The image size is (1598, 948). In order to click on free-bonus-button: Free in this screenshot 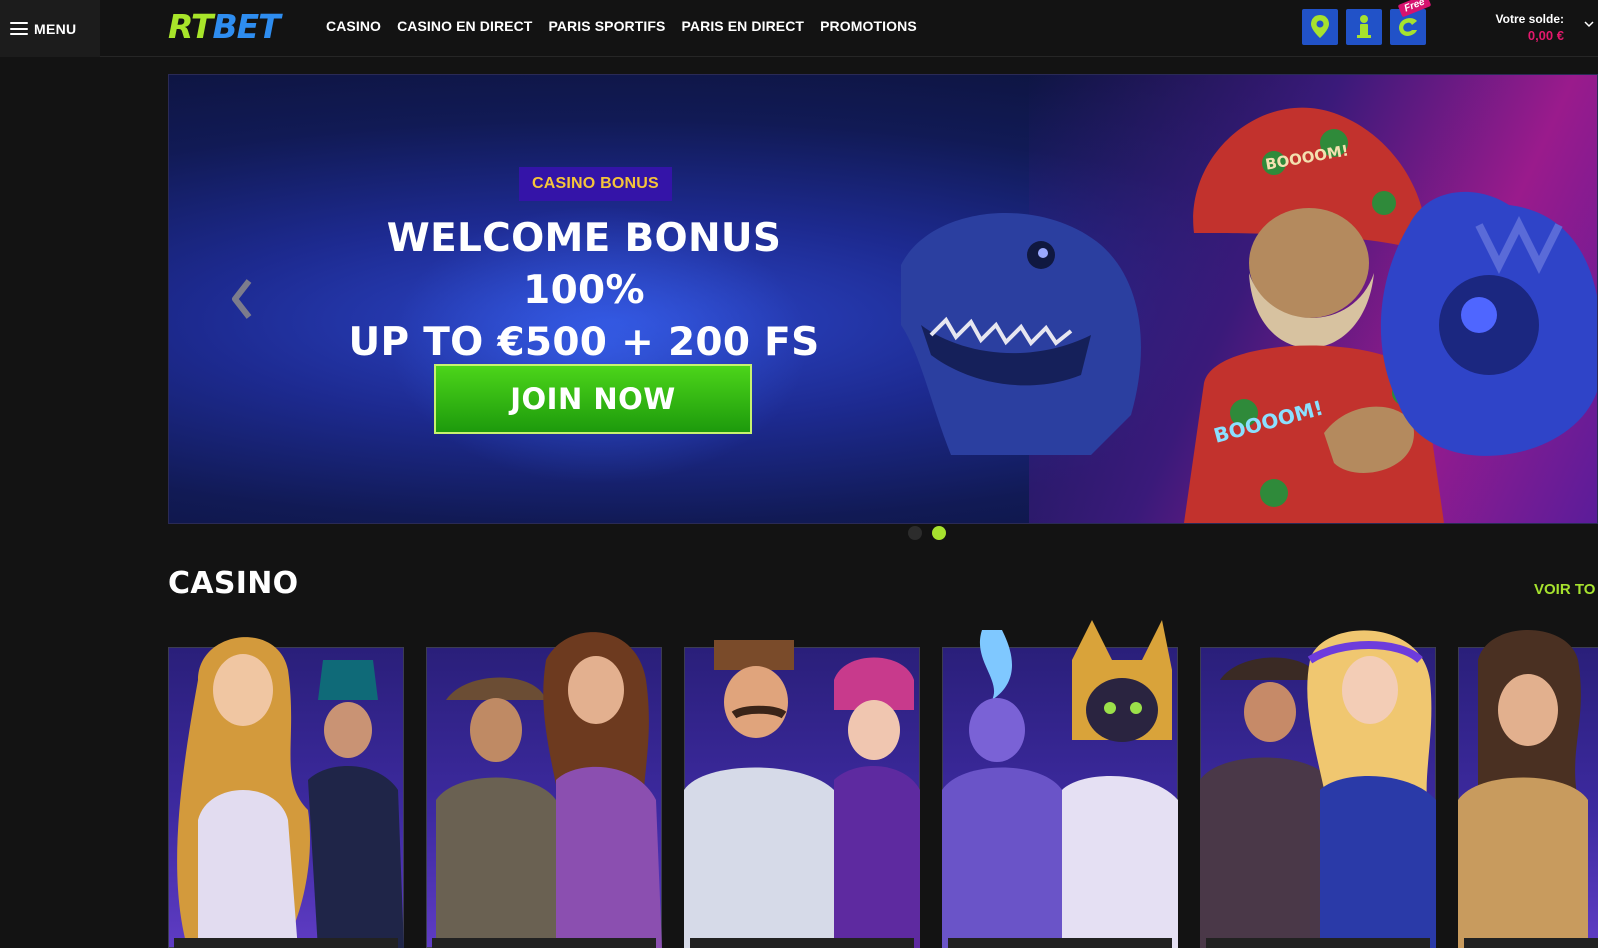, I will do `click(1411, 22)`.